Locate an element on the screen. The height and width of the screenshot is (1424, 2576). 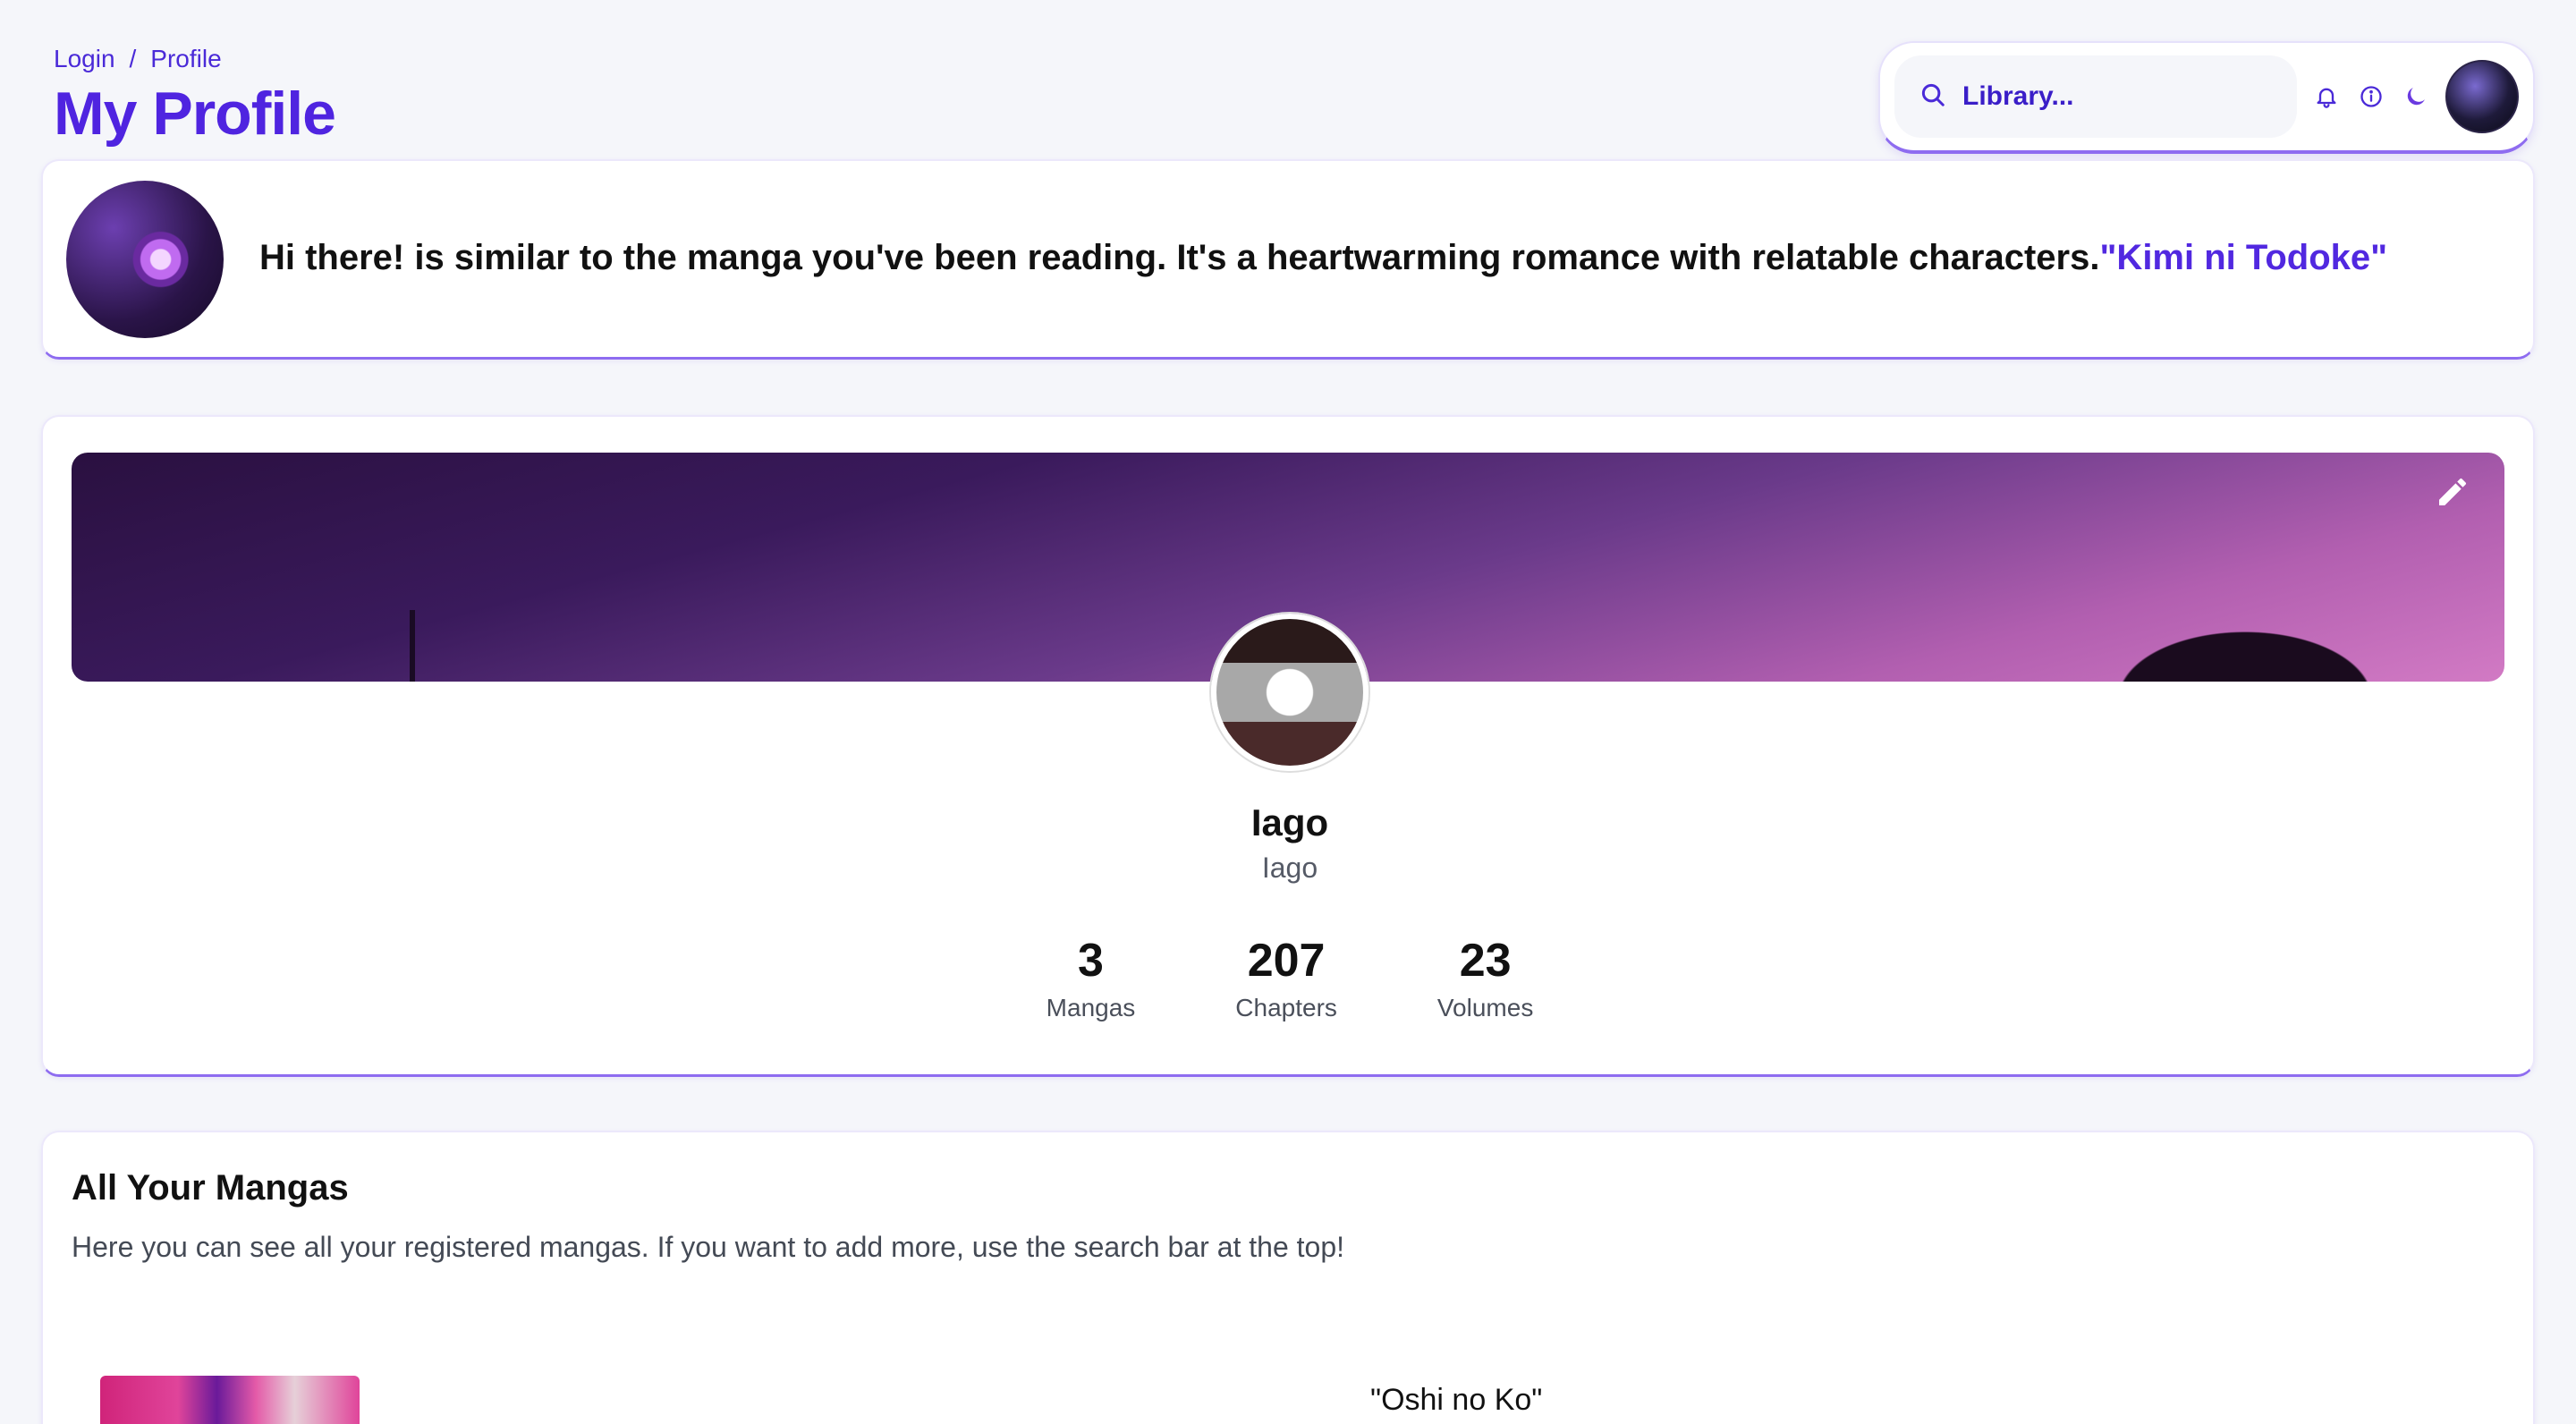
stat-label: Mangas is located at coordinates (1091, 1008).